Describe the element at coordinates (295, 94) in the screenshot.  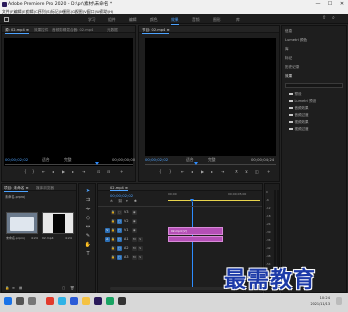
I see `effects-item-presets: 预设` at that location.